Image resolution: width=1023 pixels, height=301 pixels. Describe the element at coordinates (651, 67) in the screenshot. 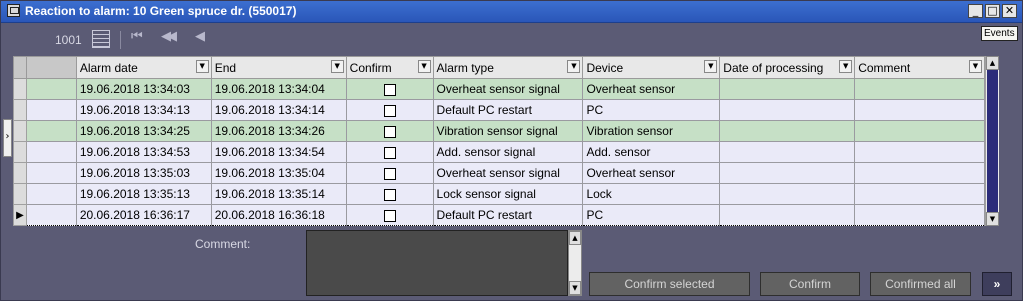

I see `column-header-device: Device ▼` at that location.